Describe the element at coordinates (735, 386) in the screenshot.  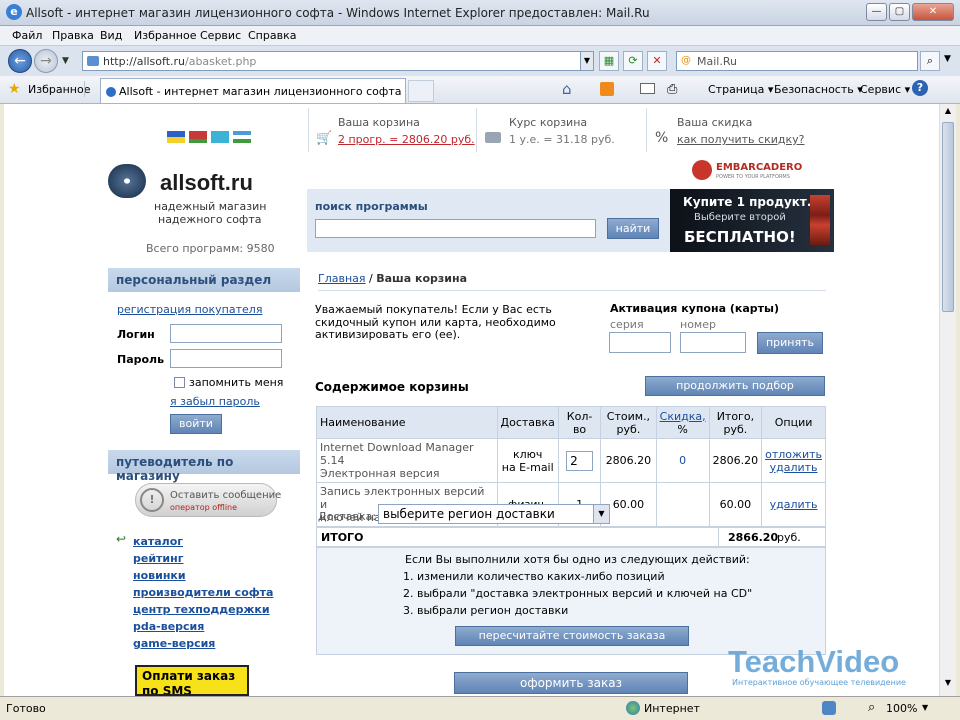
I see `continue-shopping-button: продолжить подбор` at that location.